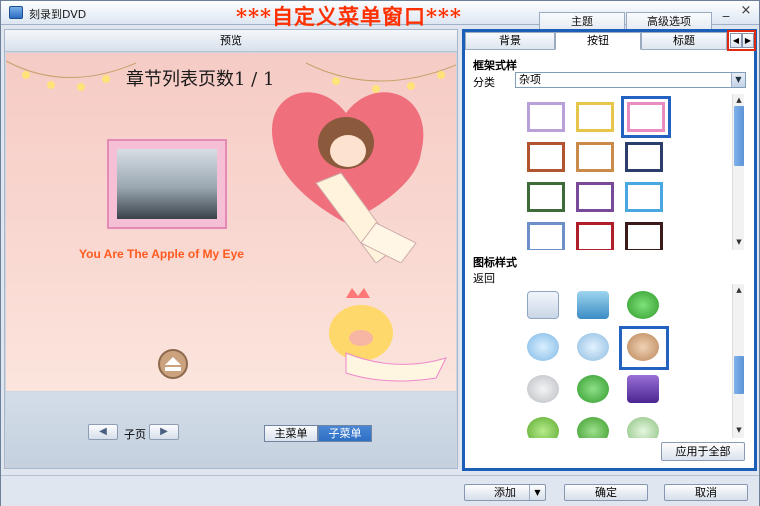  Describe the element at coordinates (291, 433) in the screenshot. I see `main-menu-toggle: 主菜单` at that location.